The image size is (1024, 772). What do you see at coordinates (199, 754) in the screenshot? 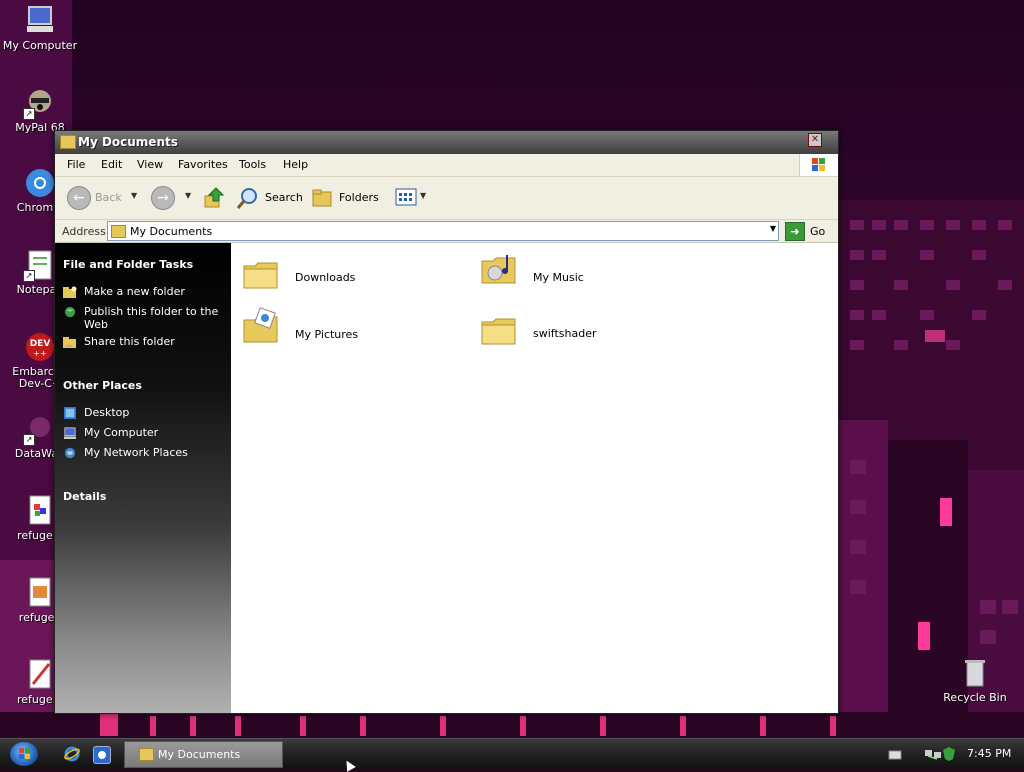
I see `taskbar-button-label: My Documents` at bounding box center [199, 754].